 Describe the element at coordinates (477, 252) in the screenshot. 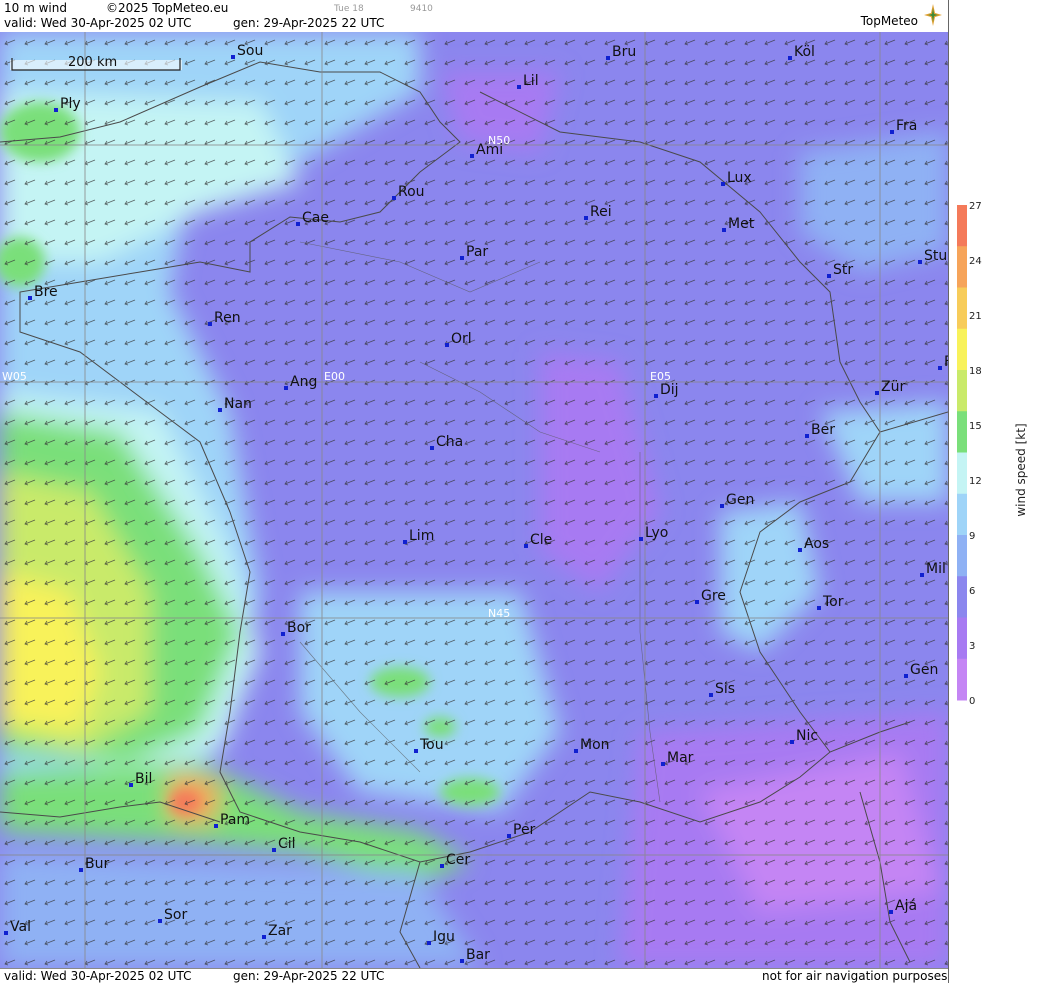

I see `svg-text: Par` at that location.